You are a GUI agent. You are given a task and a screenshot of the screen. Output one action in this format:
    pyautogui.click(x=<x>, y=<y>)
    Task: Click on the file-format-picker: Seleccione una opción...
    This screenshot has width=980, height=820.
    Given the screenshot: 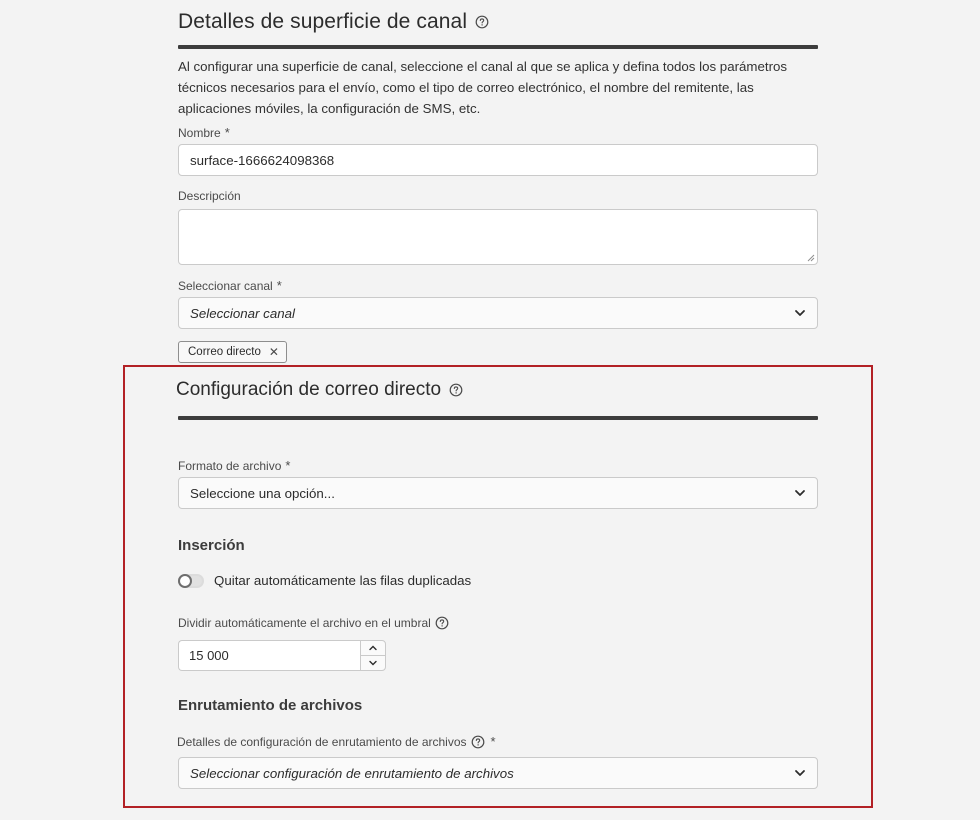 What is the action you would take?
    pyautogui.click(x=498, y=493)
    